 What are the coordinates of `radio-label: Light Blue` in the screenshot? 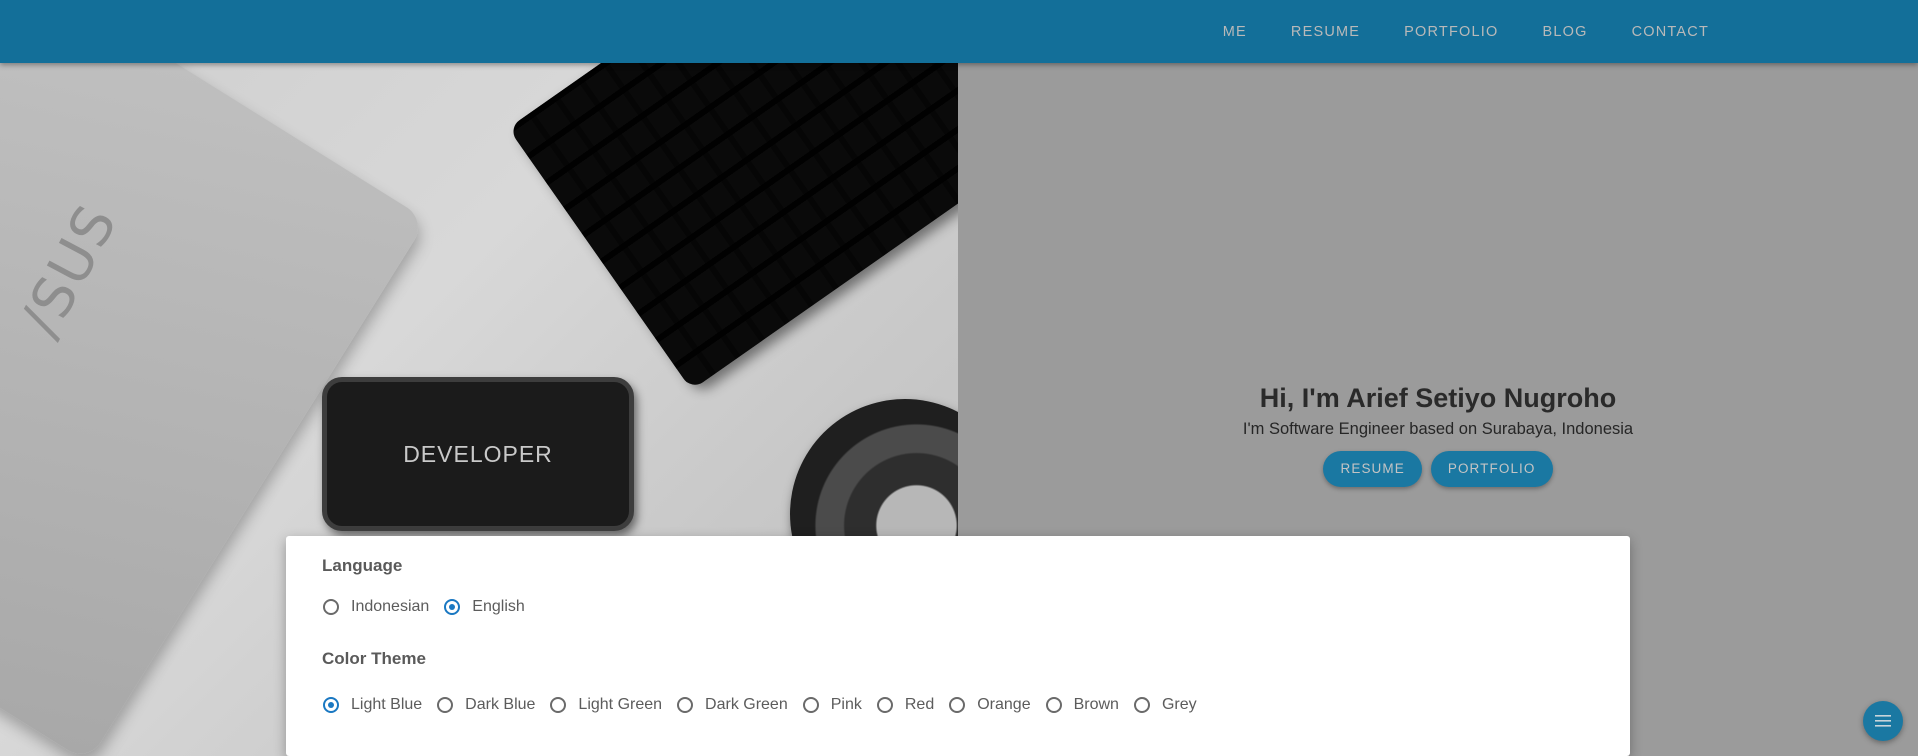 It's located at (387, 704).